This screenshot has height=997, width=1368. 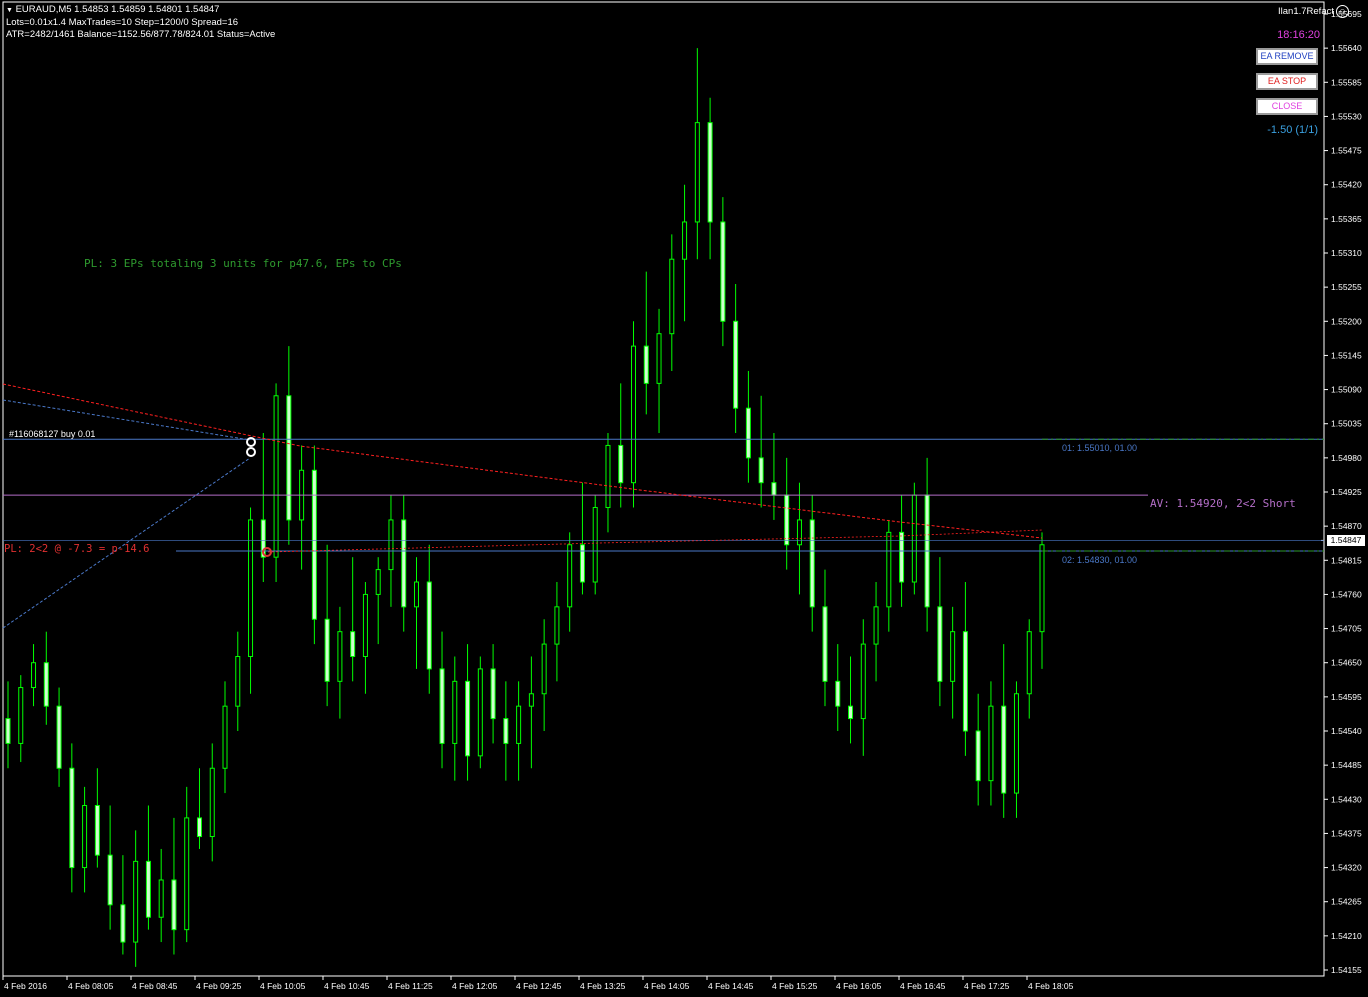 I want to click on y-tick-label: 1.54705, so click(x=1346, y=629).